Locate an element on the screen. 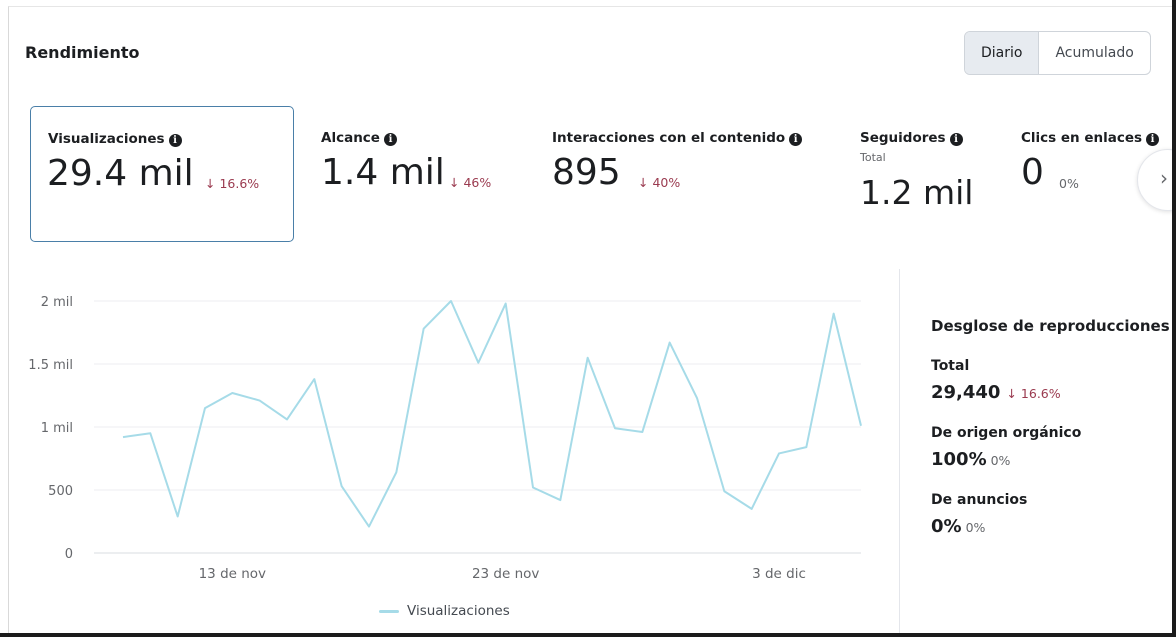  metric-views-value: 29.4 mil is located at coordinates (120, 173).